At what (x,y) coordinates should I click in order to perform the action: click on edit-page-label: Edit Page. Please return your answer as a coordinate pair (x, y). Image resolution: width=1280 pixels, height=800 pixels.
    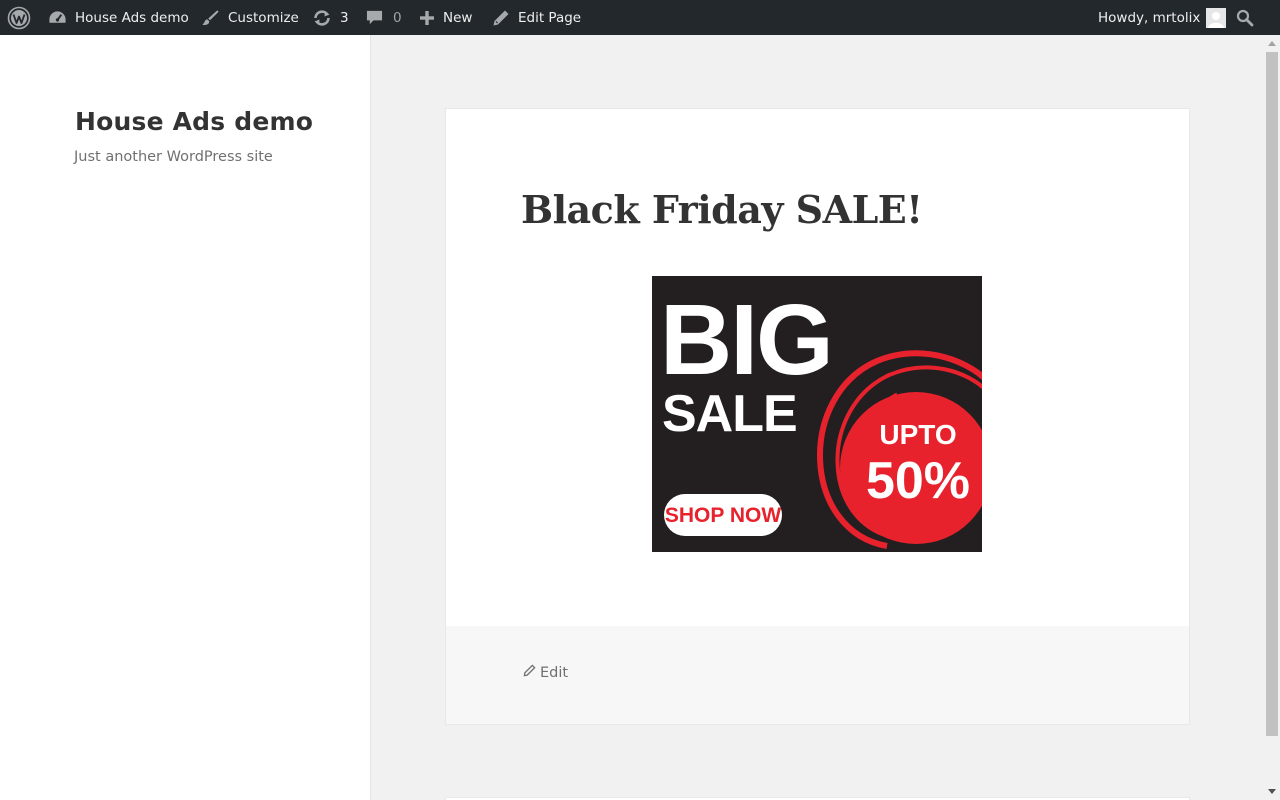
    Looking at the image, I should click on (550, 17).